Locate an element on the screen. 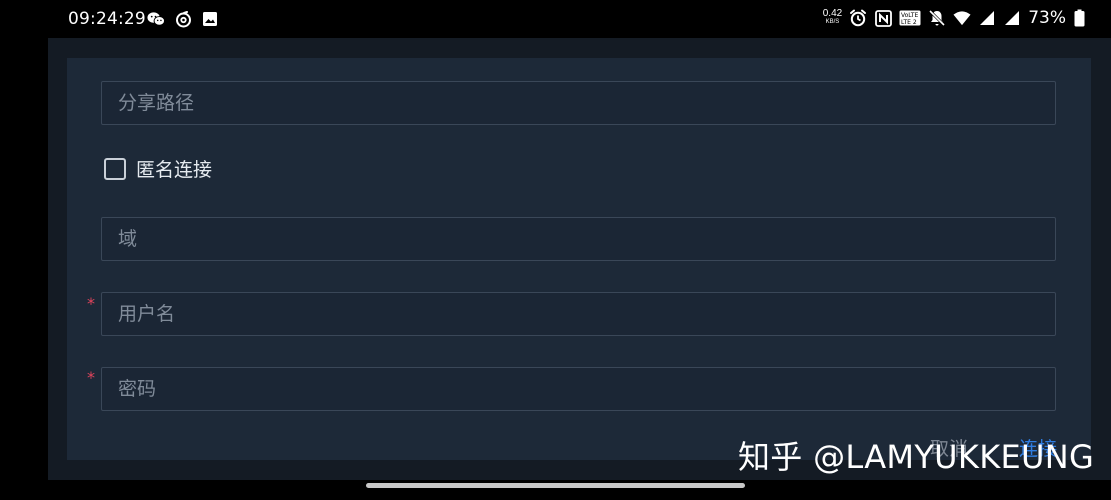 This screenshot has width=1111, height=500. notification-icons is located at coordinates (183, 19).